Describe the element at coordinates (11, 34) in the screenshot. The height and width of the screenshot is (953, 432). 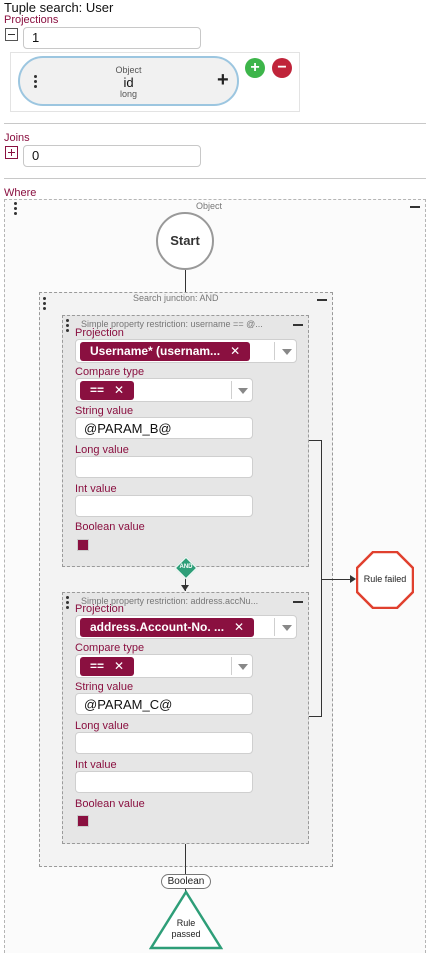
I see `collapse-icon` at that location.